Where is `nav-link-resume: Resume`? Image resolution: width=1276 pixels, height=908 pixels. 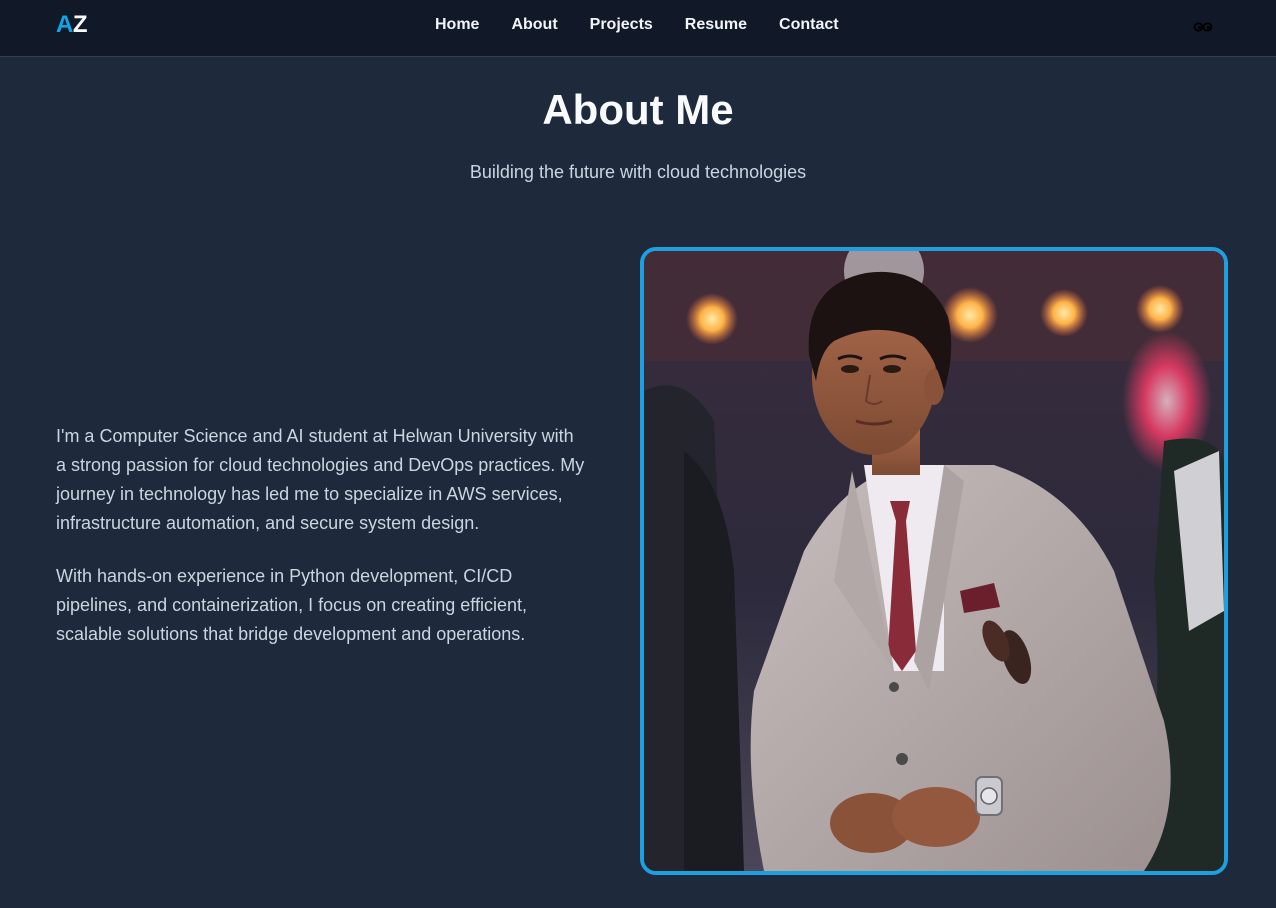 nav-link-resume: Resume is located at coordinates (716, 25).